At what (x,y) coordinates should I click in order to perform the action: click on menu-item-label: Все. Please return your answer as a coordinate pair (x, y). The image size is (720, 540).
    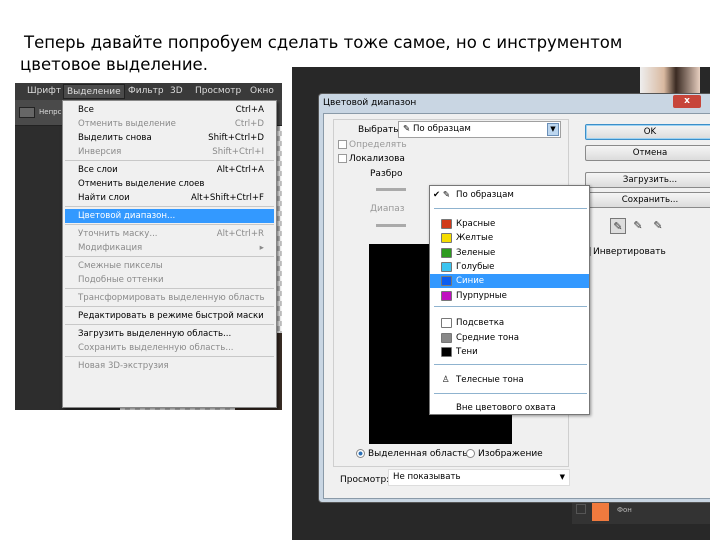
    Looking at the image, I should click on (86, 110).